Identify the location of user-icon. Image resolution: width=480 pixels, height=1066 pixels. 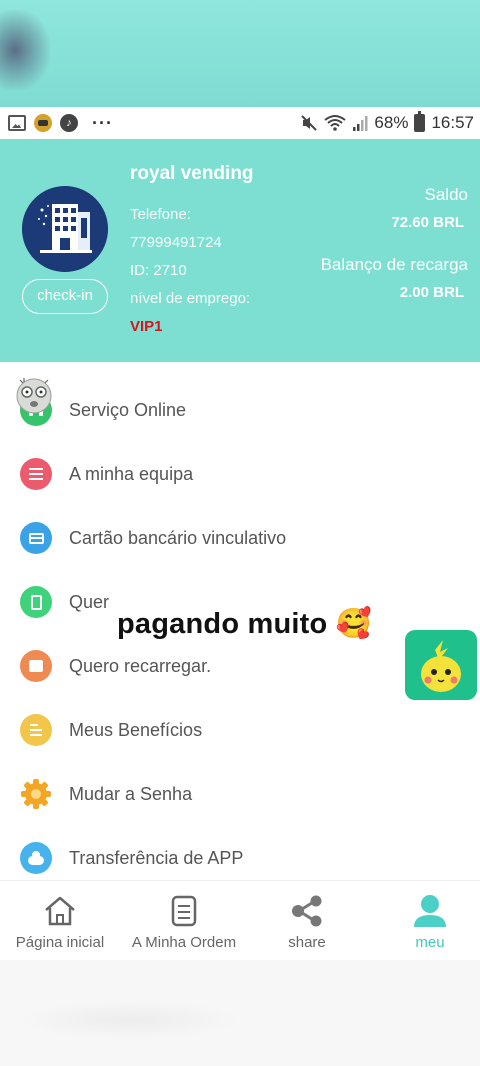
(430, 911).